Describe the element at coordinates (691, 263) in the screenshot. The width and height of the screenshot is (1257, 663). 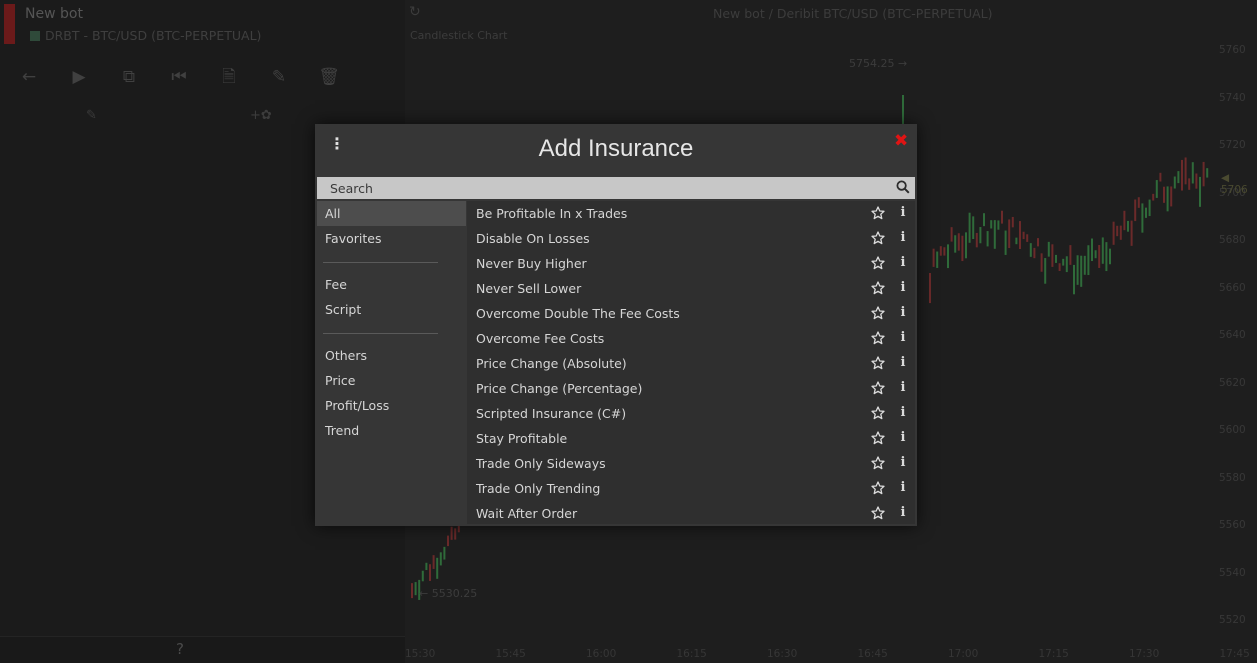
I see `insurance-list-item: Never Buy Higher i` at that location.